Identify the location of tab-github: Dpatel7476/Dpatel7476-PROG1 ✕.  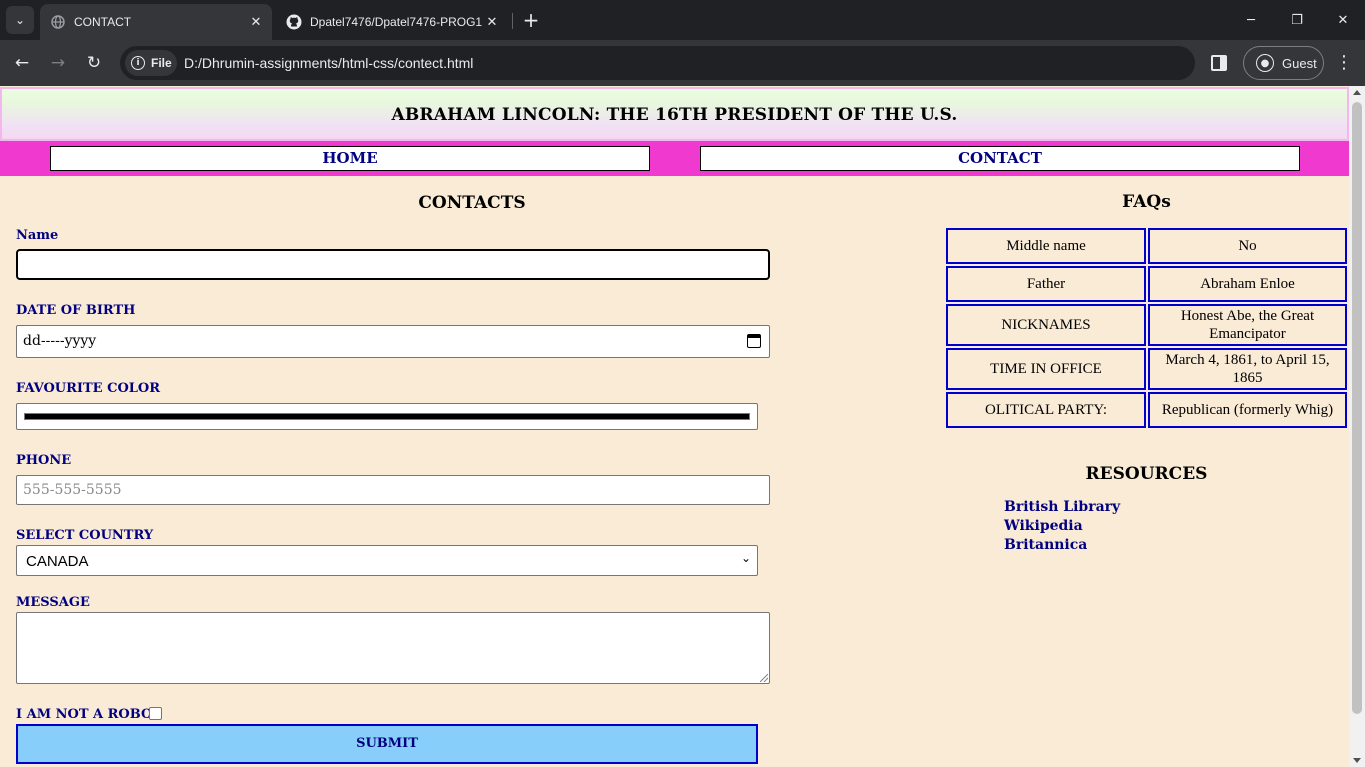
(392, 22).